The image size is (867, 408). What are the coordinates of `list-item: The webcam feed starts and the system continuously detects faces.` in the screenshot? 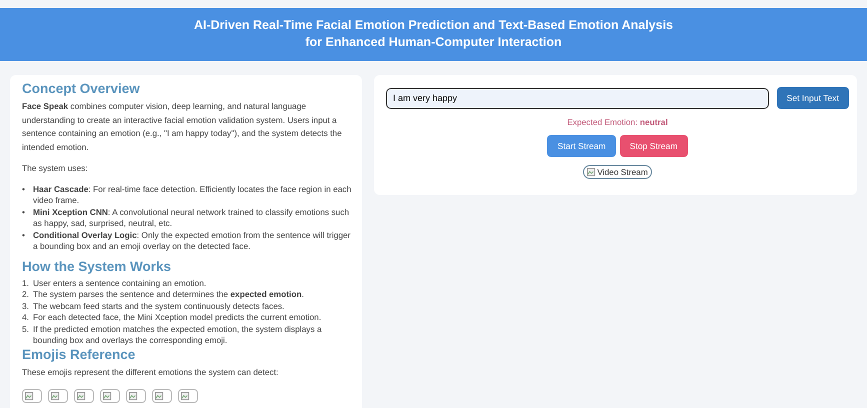 It's located at (158, 306).